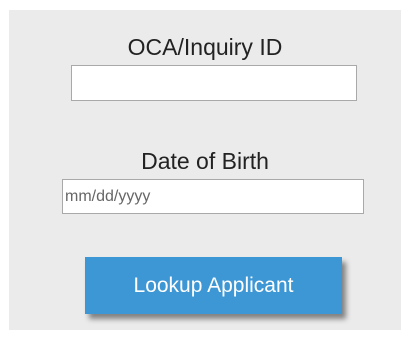 The height and width of the screenshot is (339, 410). Describe the element at coordinates (213, 196) in the screenshot. I see `date-of-birth-input` at that location.